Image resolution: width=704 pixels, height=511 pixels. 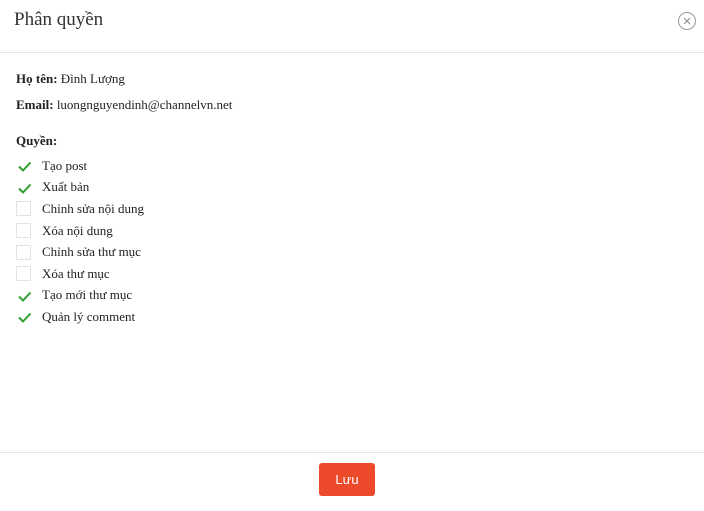 I want to click on permissions-title: Quyền:, so click(x=37, y=140).